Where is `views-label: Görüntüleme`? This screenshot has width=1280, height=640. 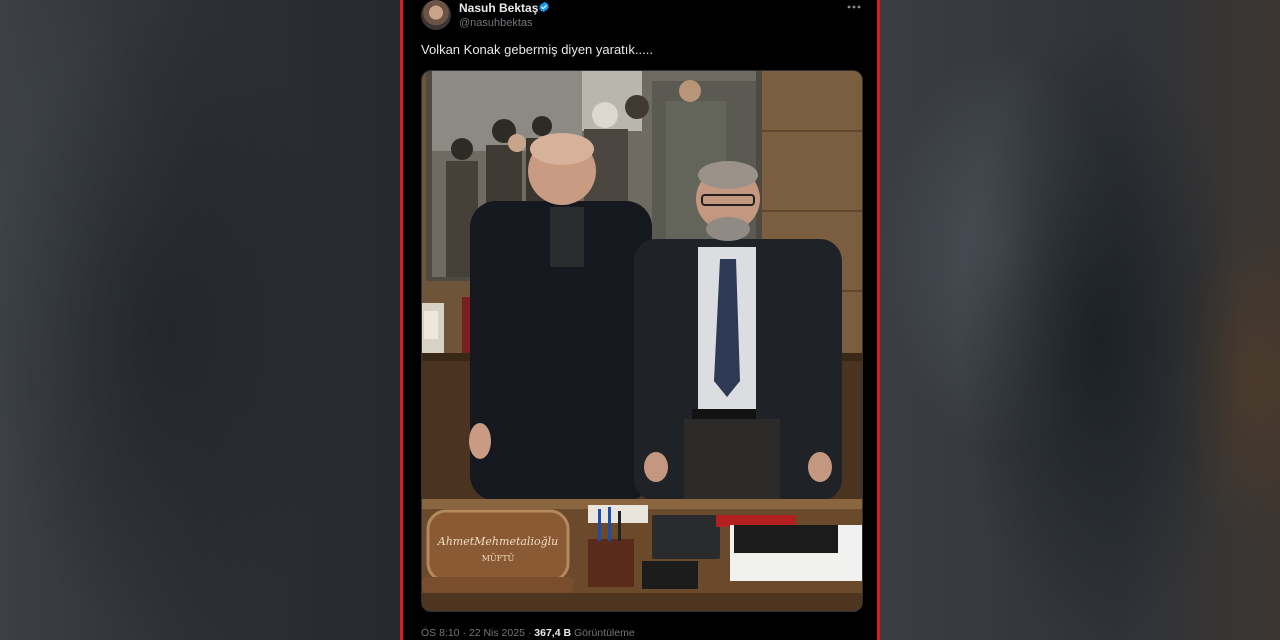
views-label: Görüntüleme is located at coordinates (604, 633).